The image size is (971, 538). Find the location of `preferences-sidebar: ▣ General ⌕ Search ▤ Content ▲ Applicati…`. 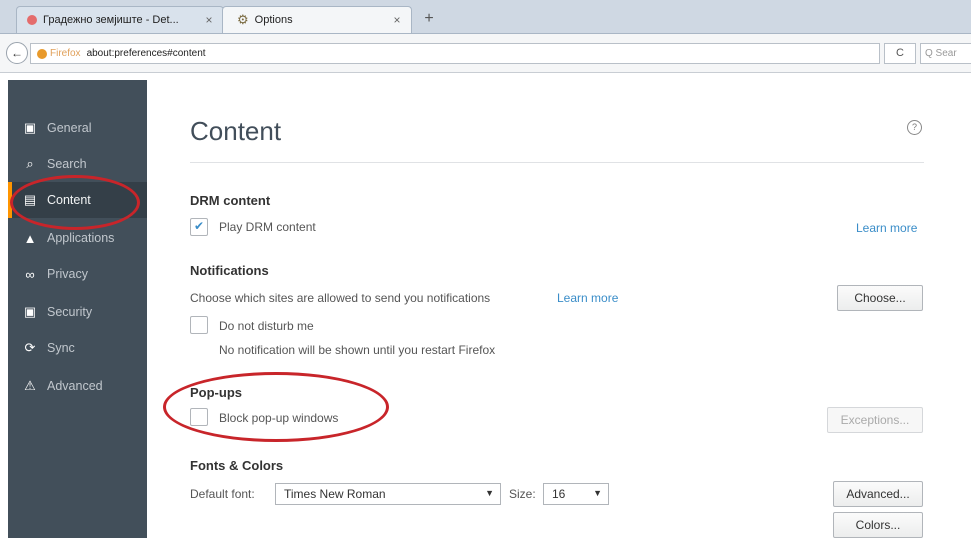

preferences-sidebar: ▣ General ⌕ Search ▤ Content ▲ Applicati… is located at coordinates (77, 309).